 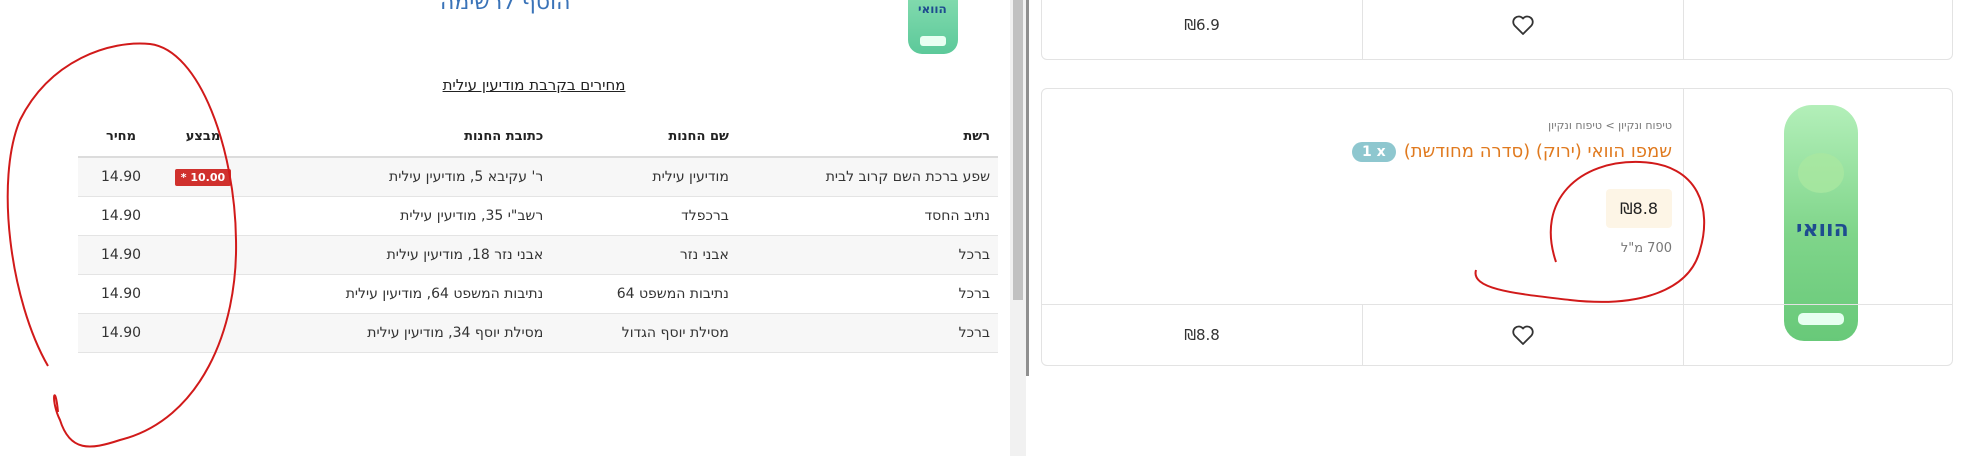 What do you see at coordinates (397, 294) in the screenshot?
I see `cell-store-address: נתיבות המשפט 64, מודיעין עילית` at bounding box center [397, 294].